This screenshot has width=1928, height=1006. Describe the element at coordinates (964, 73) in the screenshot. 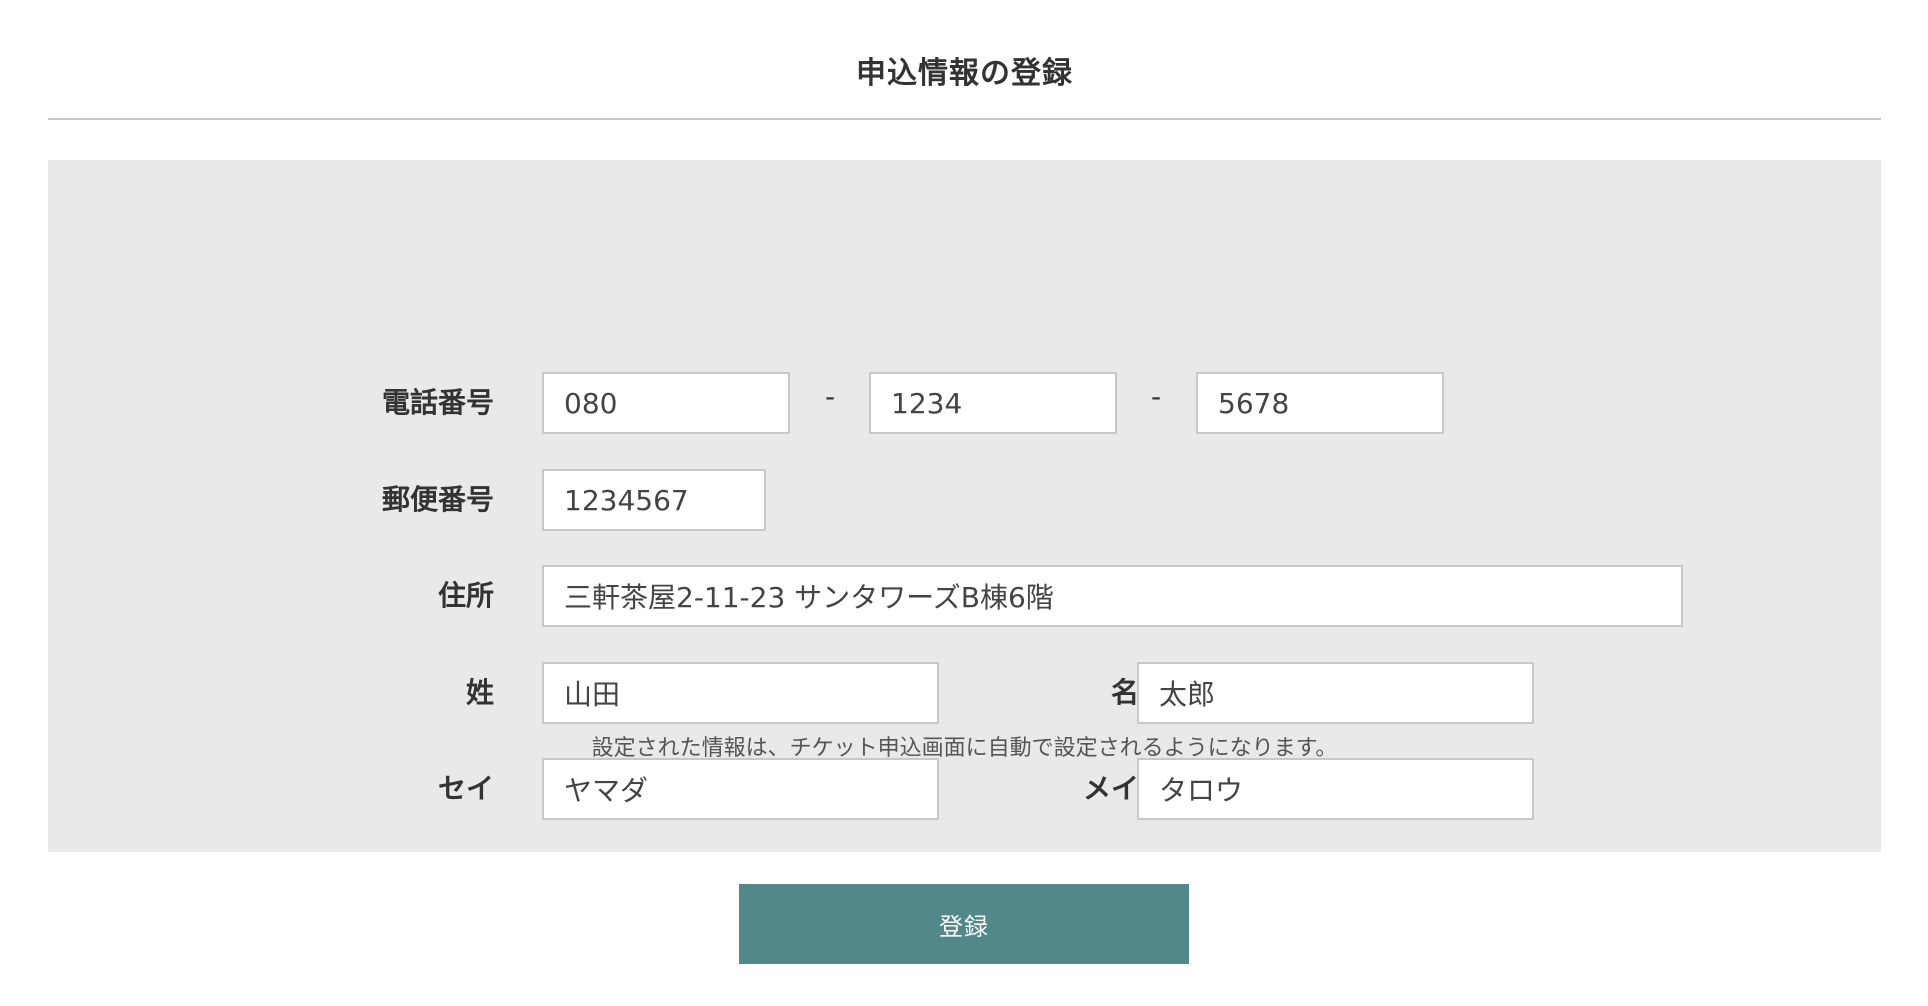

I see `page-title: 申込情報の登録` at that location.